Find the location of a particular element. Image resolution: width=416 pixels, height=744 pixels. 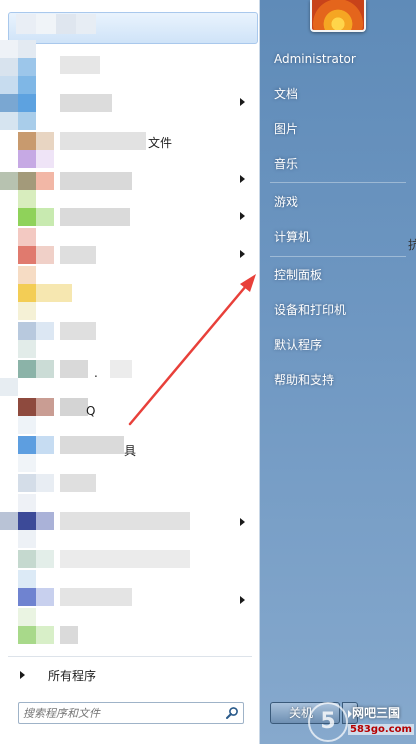

all-programs-label: 所有程序 is located at coordinates (72, 676).